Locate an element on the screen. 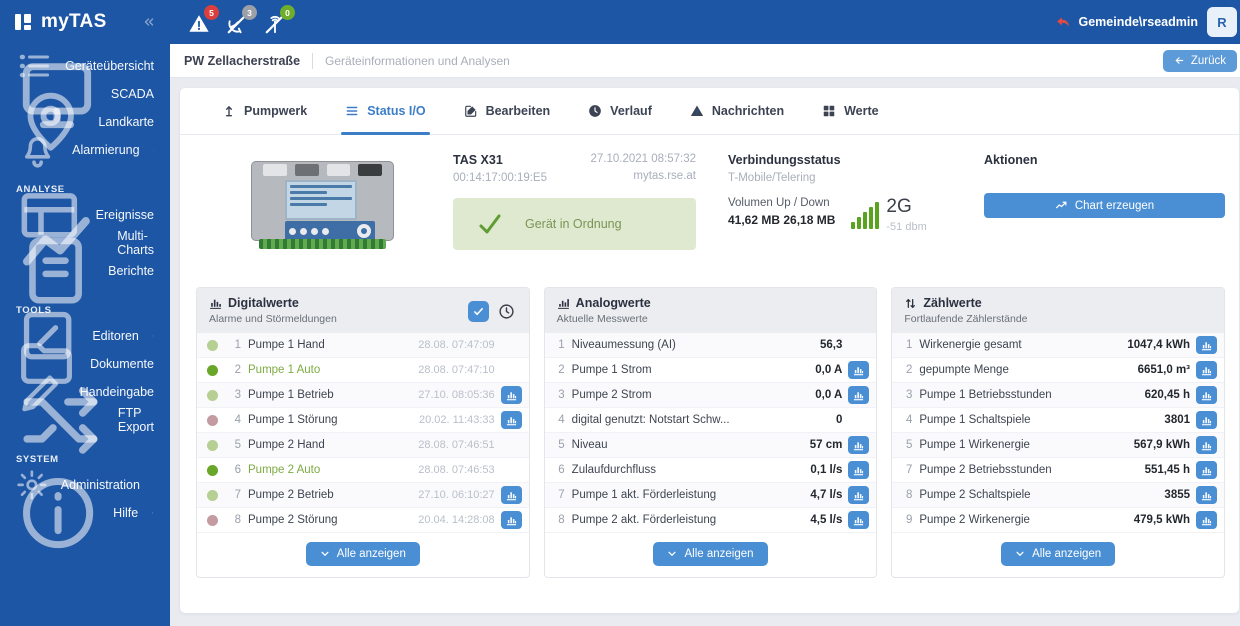 This screenshot has width=1240, height=626. digital-row: 8 Pumpe 2 Störung 20.04. 14:28:08 is located at coordinates (363, 520).